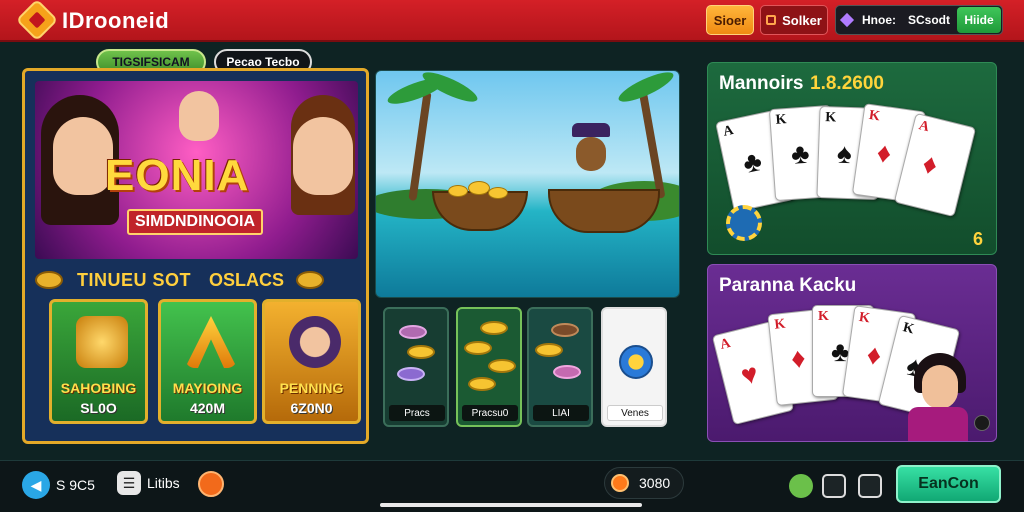 This screenshot has width=1024, height=512. What do you see at coordinates (591, 154) in the screenshot?
I see `bear-fisher` at bounding box center [591, 154].